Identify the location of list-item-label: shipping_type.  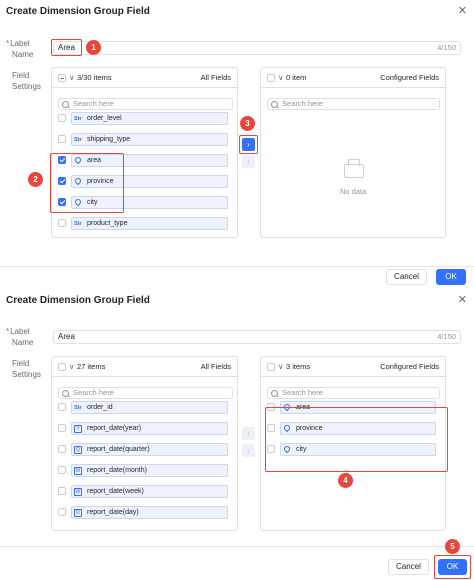
(109, 139).